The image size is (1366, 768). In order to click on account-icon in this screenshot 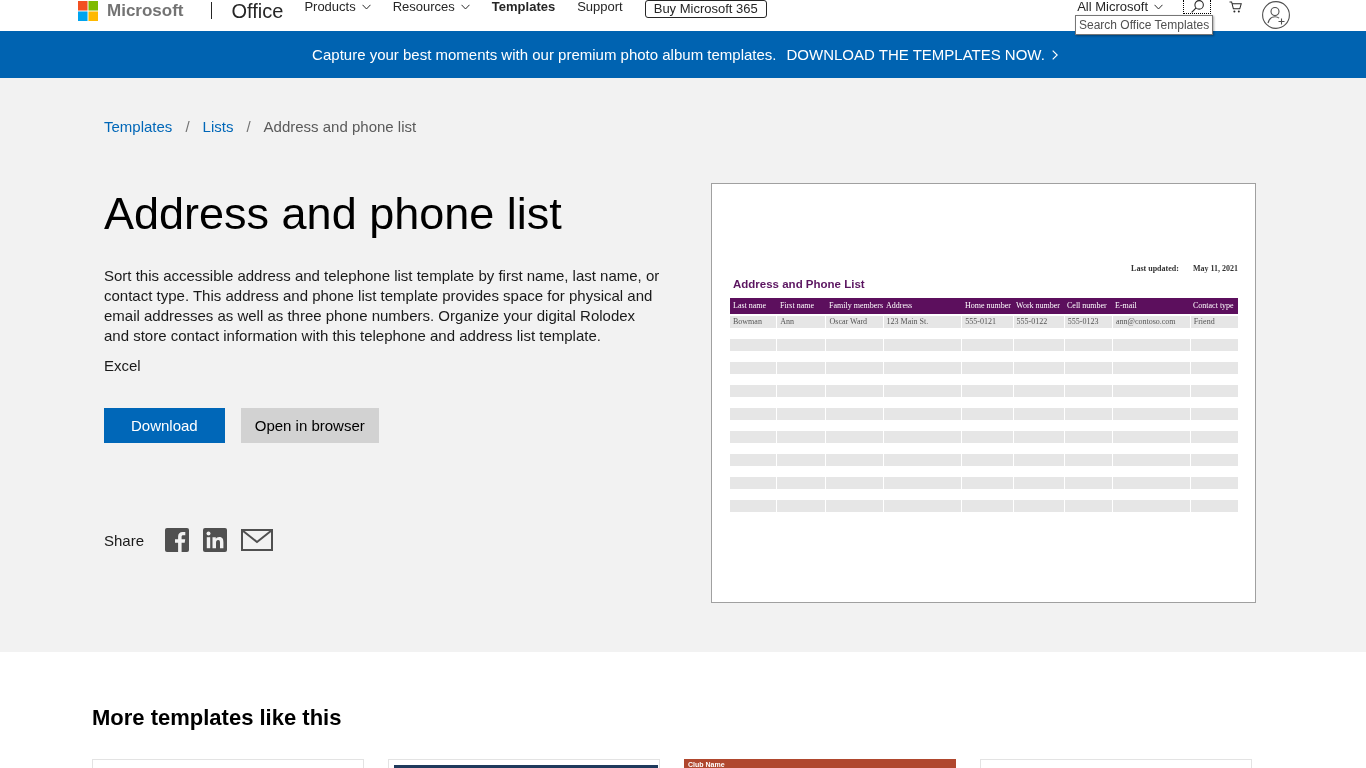, I will do `click(1276, 15)`.